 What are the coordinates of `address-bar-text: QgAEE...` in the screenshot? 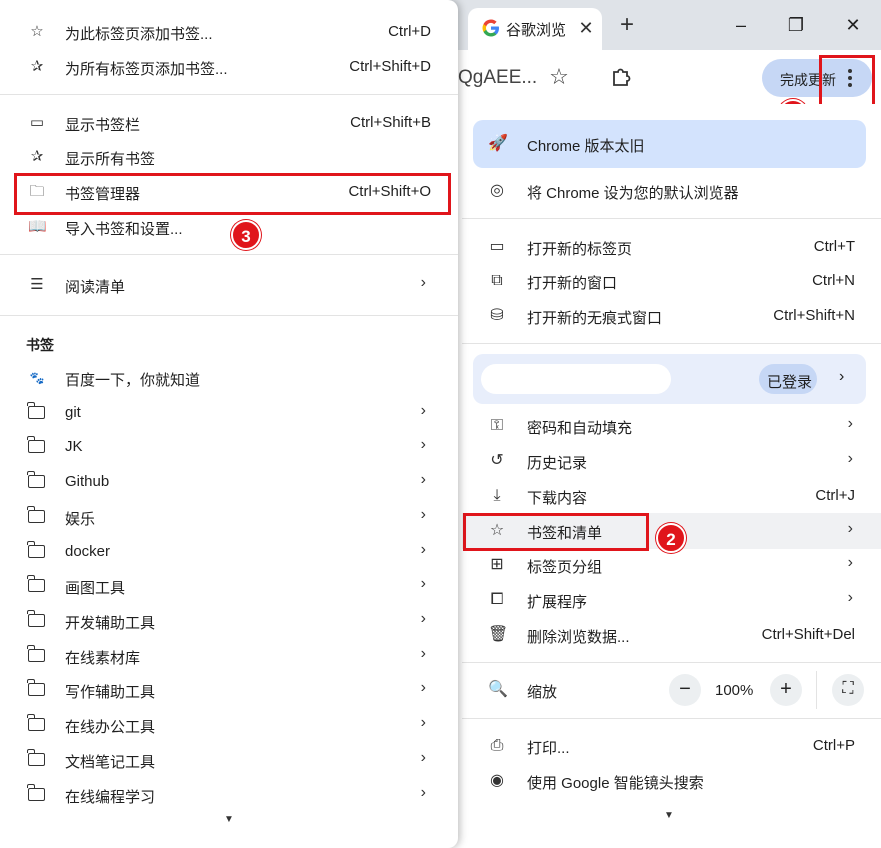 It's located at (497, 78).